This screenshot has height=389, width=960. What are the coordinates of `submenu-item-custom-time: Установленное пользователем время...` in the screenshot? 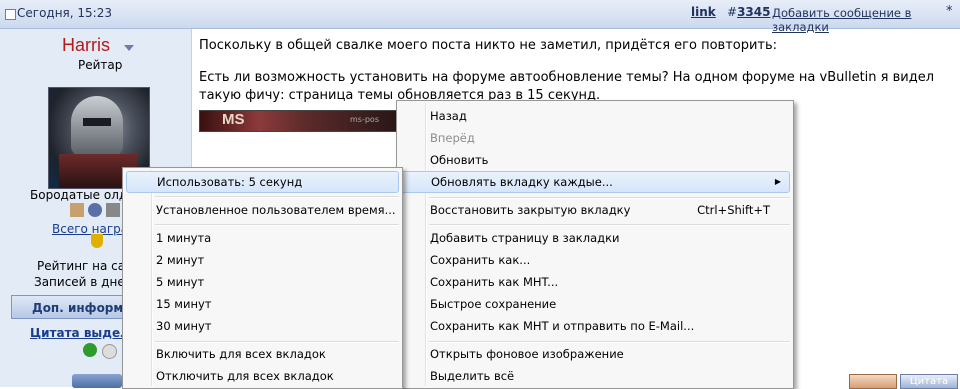 It's located at (262, 210).